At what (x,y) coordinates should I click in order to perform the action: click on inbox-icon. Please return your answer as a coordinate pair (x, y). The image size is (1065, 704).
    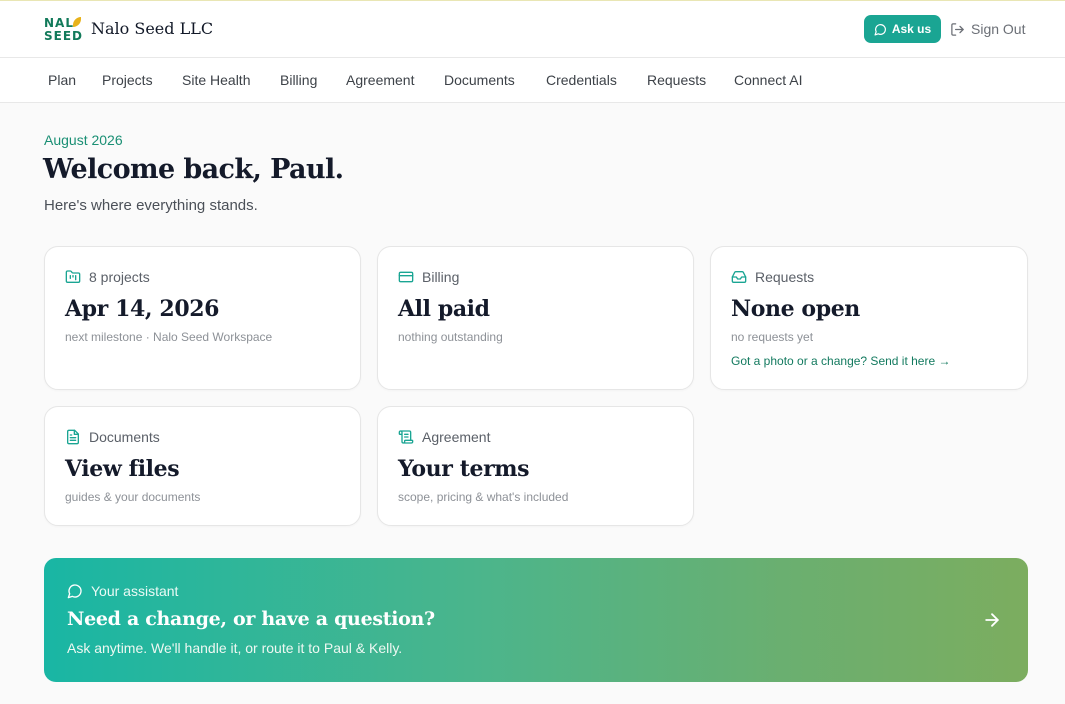
    Looking at the image, I should click on (739, 277).